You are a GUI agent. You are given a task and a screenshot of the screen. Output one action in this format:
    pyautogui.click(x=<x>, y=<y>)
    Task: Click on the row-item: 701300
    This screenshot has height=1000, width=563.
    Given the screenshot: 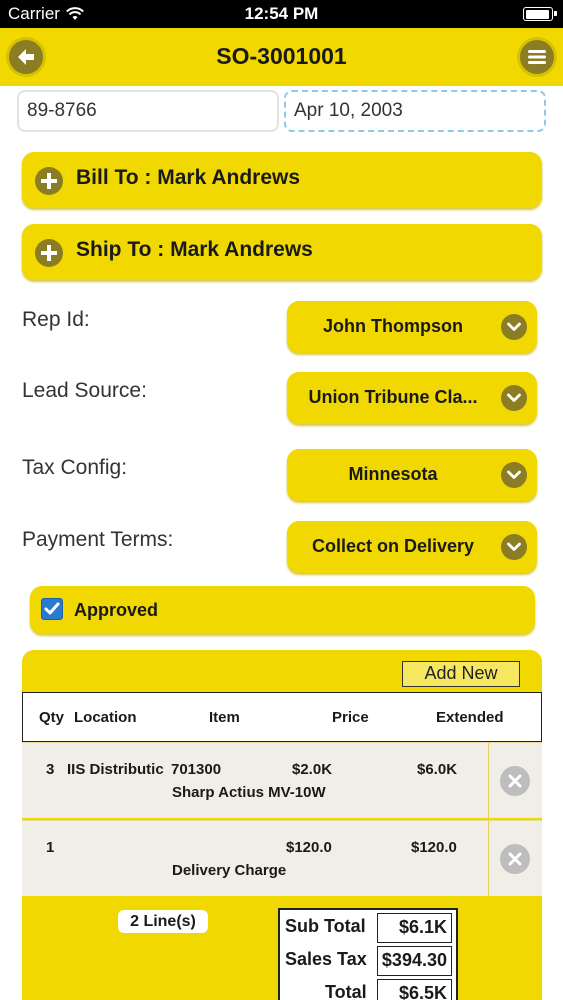 What is the action you would take?
    pyautogui.click(x=196, y=769)
    